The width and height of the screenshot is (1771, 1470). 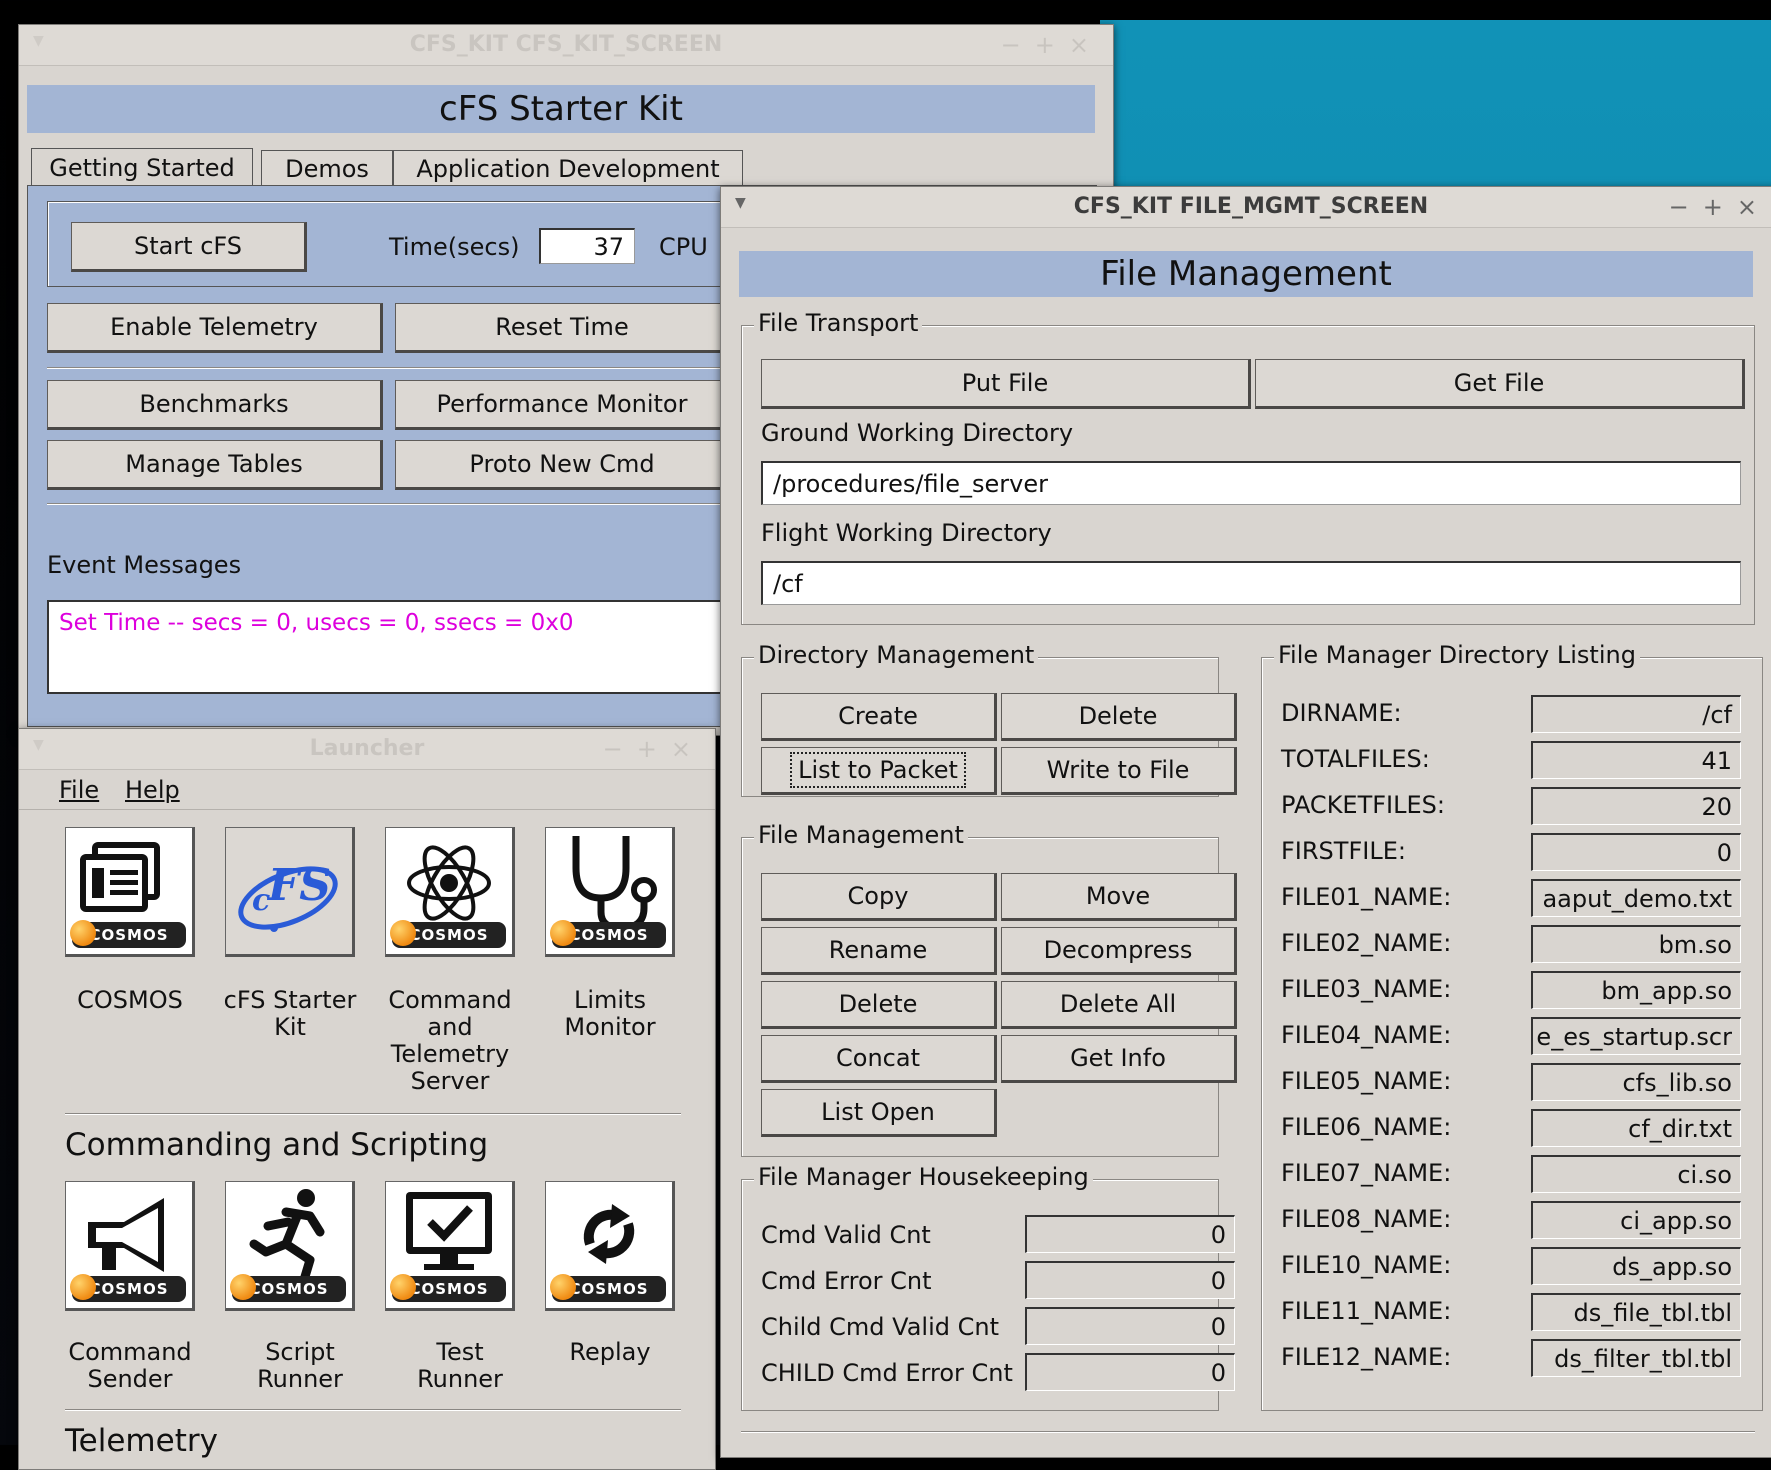 What do you see at coordinates (327, 168) in the screenshot?
I see `tab-demos: Demos` at bounding box center [327, 168].